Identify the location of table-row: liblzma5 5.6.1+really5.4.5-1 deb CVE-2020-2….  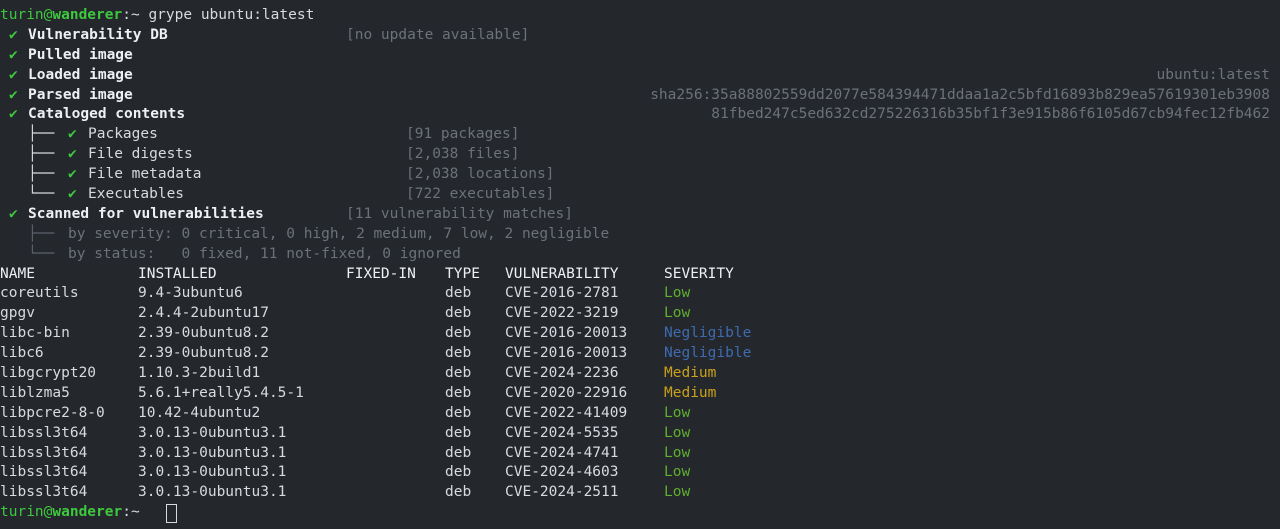
(640, 394).